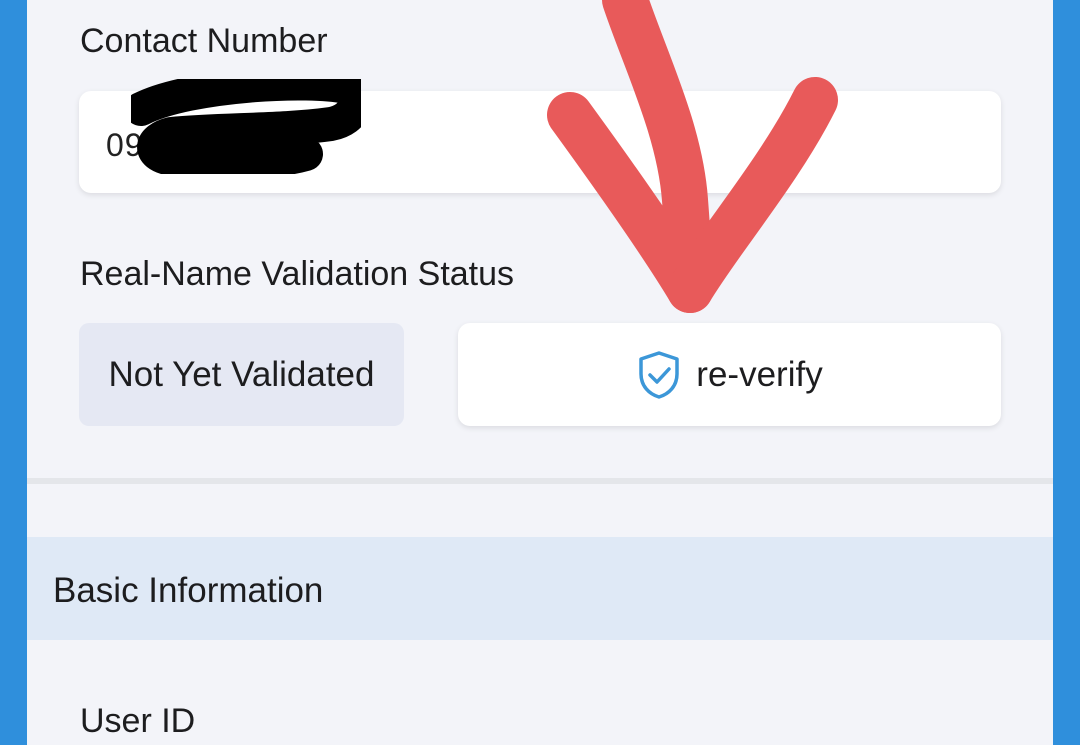 Image resolution: width=1080 pixels, height=745 pixels. I want to click on redaction-scribble, so click(246, 126).